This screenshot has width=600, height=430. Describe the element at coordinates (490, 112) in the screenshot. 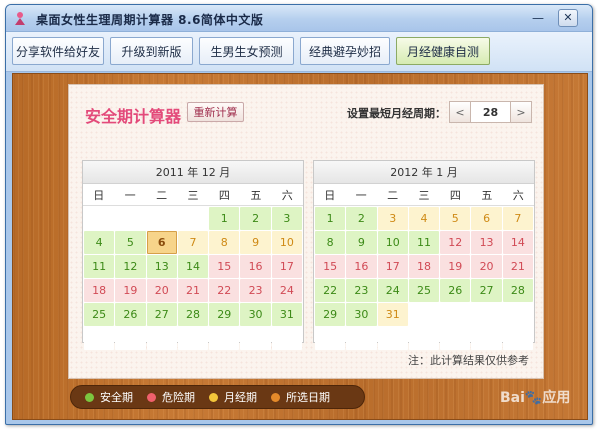

I see `cycle-value-field: 28` at that location.